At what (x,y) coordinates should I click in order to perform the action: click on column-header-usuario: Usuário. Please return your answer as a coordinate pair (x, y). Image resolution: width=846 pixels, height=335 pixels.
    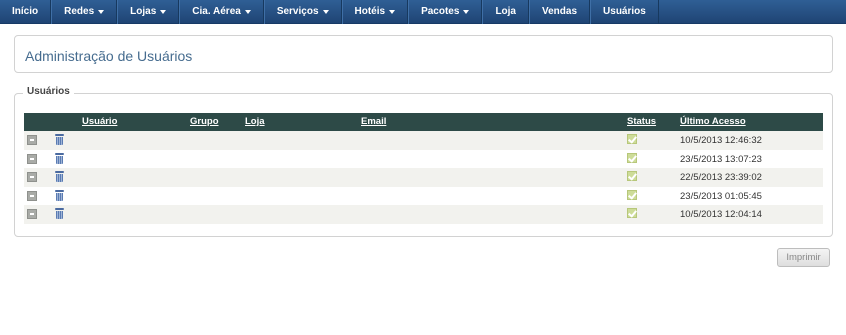
    Looking at the image, I should click on (99, 121).